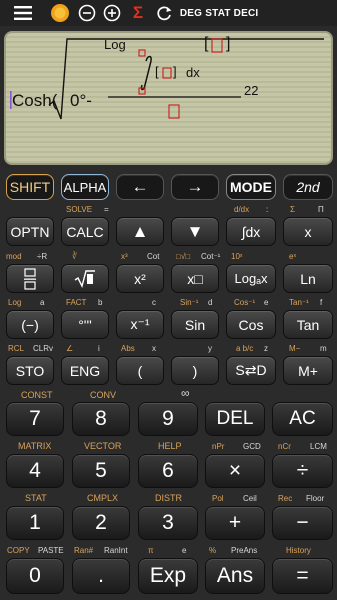 Image resolution: width=337 pixels, height=600 pixels. Describe the element at coordinates (195, 187) in the screenshot. I see `right-arrow-key: →` at that location.